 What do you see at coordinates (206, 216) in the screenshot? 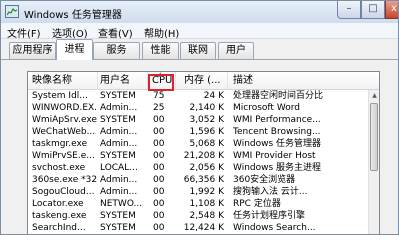
I see `process-memory: 2,548 K` at bounding box center [206, 216].